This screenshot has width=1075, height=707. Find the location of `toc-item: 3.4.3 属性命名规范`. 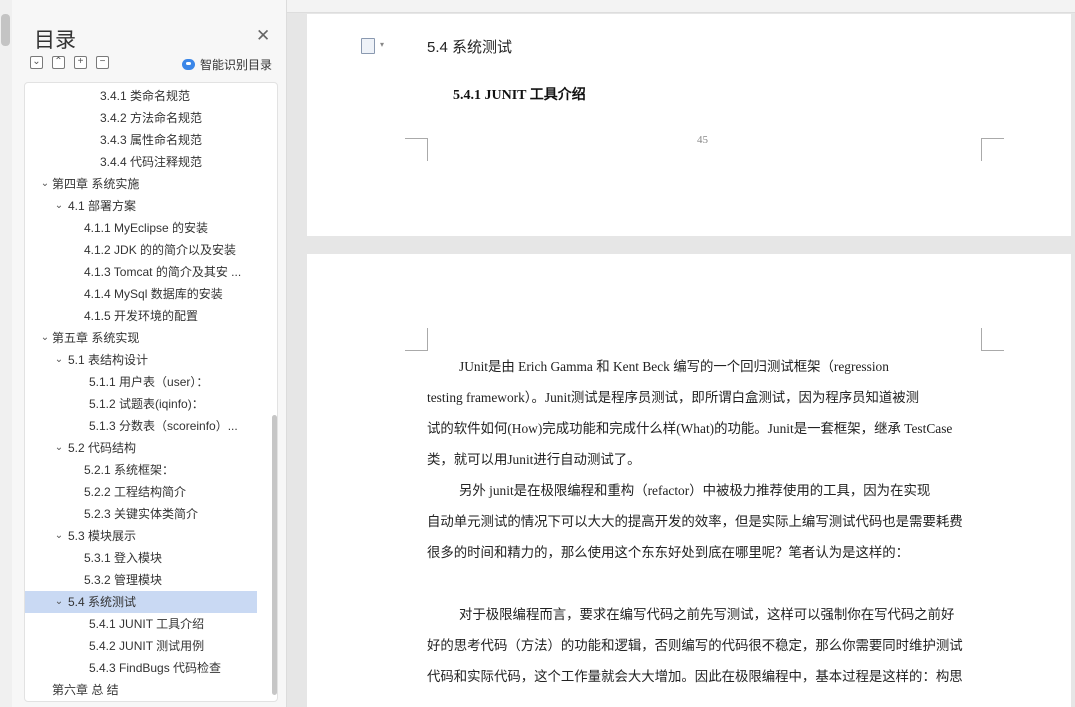

toc-item: 3.4.3 属性命名规范 is located at coordinates (141, 140).